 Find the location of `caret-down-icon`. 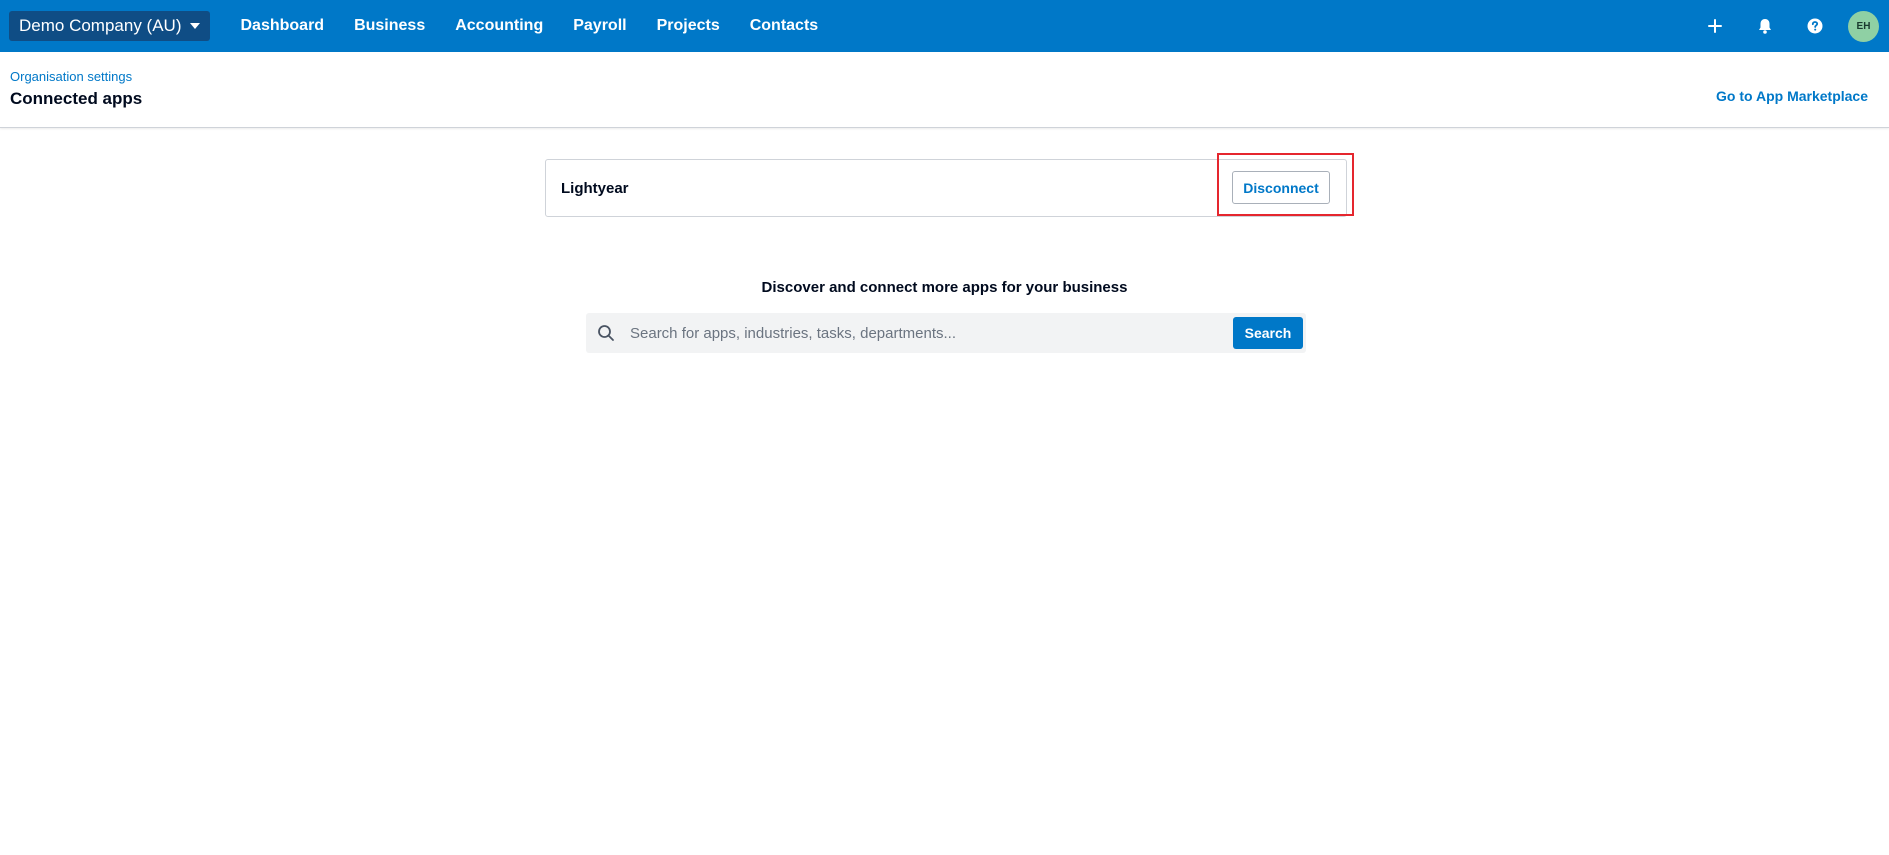

caret-down-icon is located at coordinates (194, 26).